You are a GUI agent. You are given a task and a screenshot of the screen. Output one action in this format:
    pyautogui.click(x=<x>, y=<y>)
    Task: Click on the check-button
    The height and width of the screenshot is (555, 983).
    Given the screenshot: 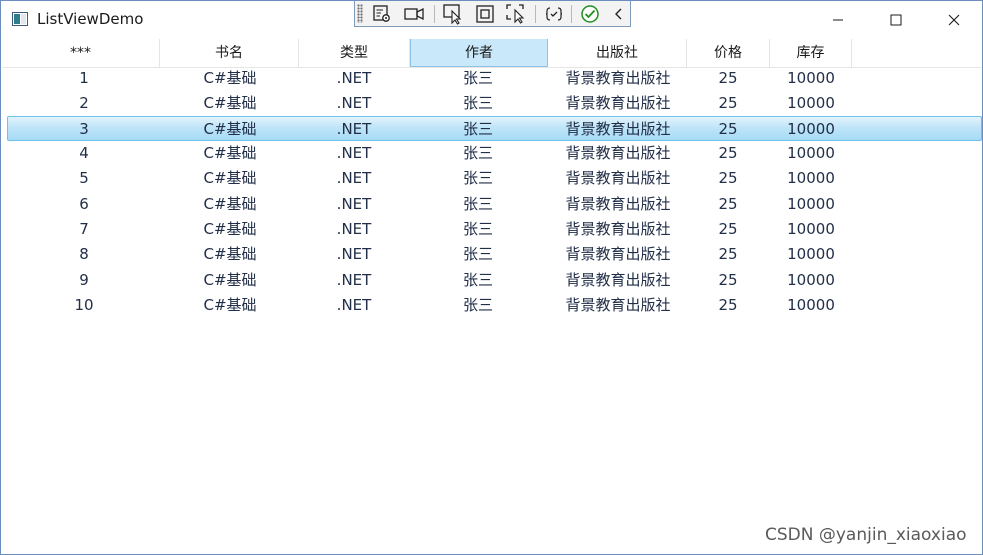 What is the action you would take?
    pyautogui.click(x=590, y=14)
    